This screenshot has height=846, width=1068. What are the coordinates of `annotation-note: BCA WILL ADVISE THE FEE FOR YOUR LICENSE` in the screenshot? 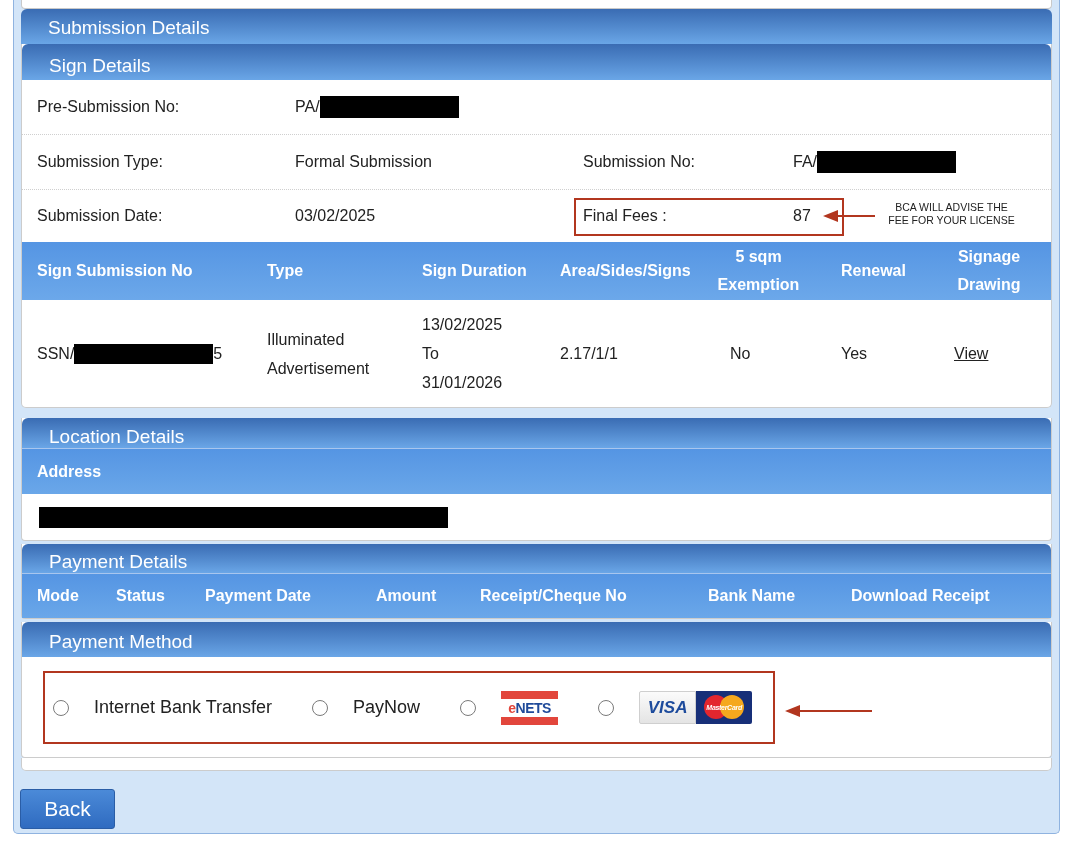 It's located at (951, 214).